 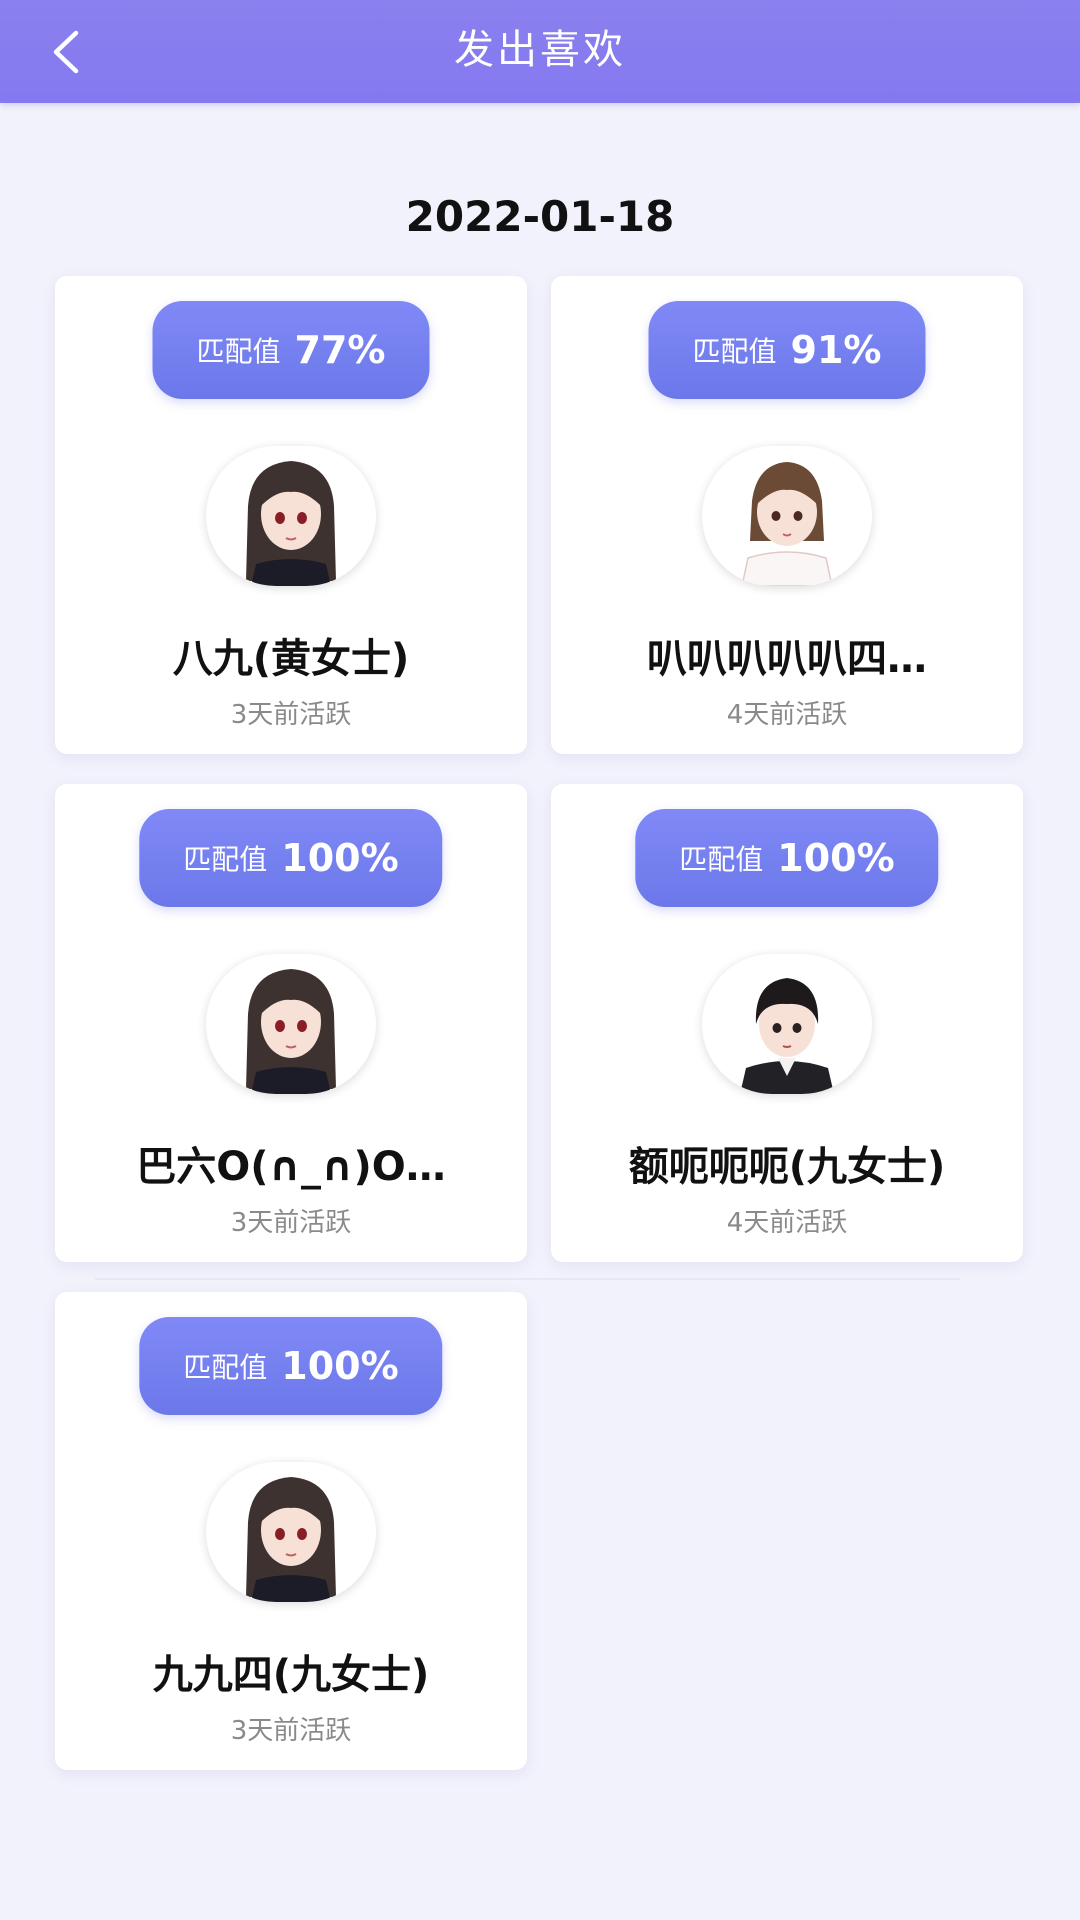 I want to click on girl-short-hair-avatar, so click(x=787, y=516).